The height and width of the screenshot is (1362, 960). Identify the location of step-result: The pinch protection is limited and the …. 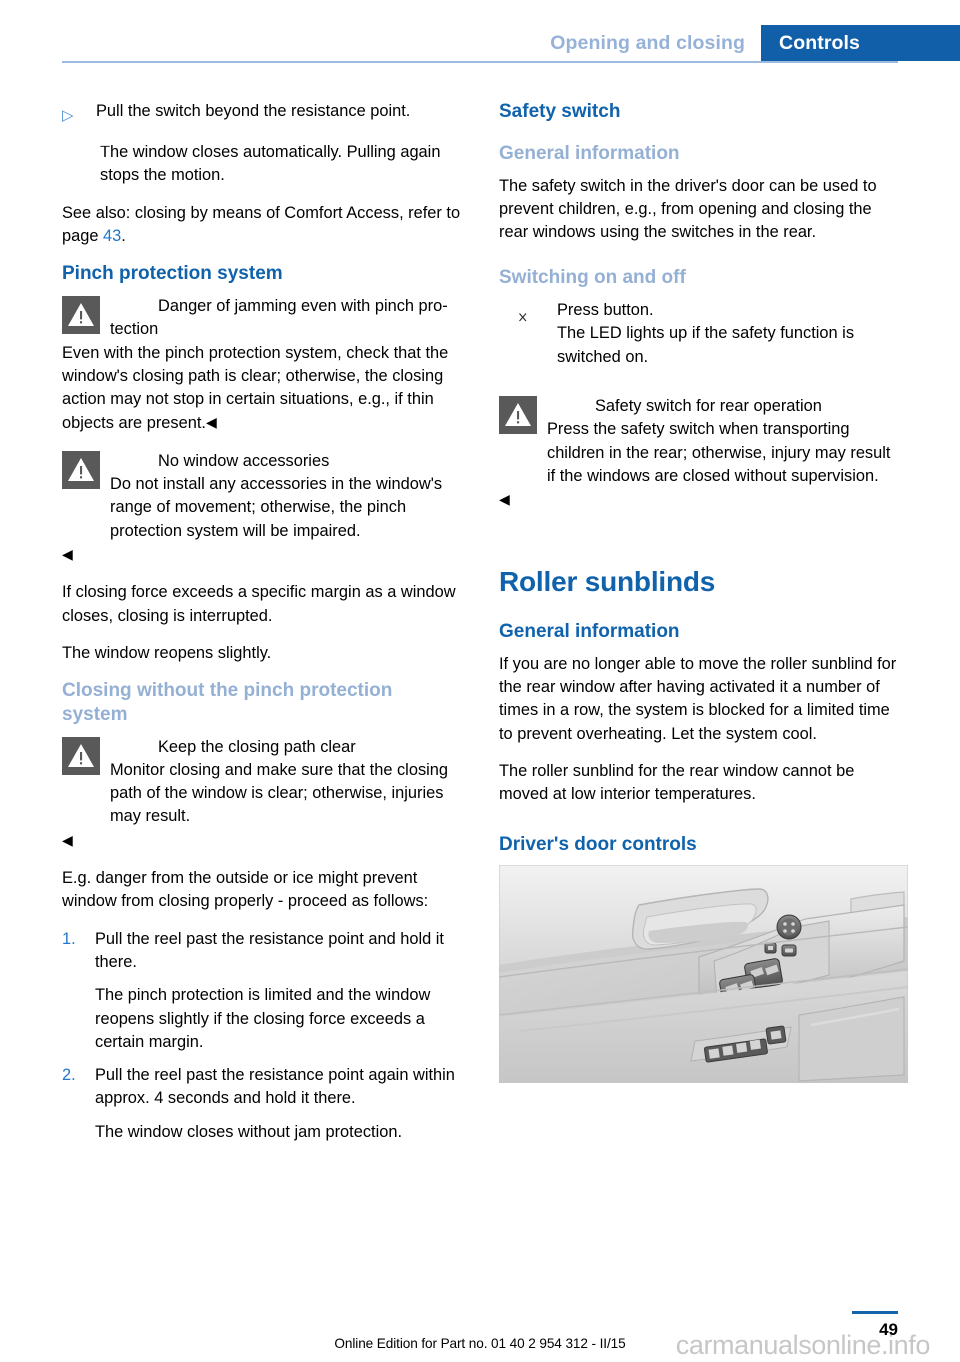
(263, 1018).